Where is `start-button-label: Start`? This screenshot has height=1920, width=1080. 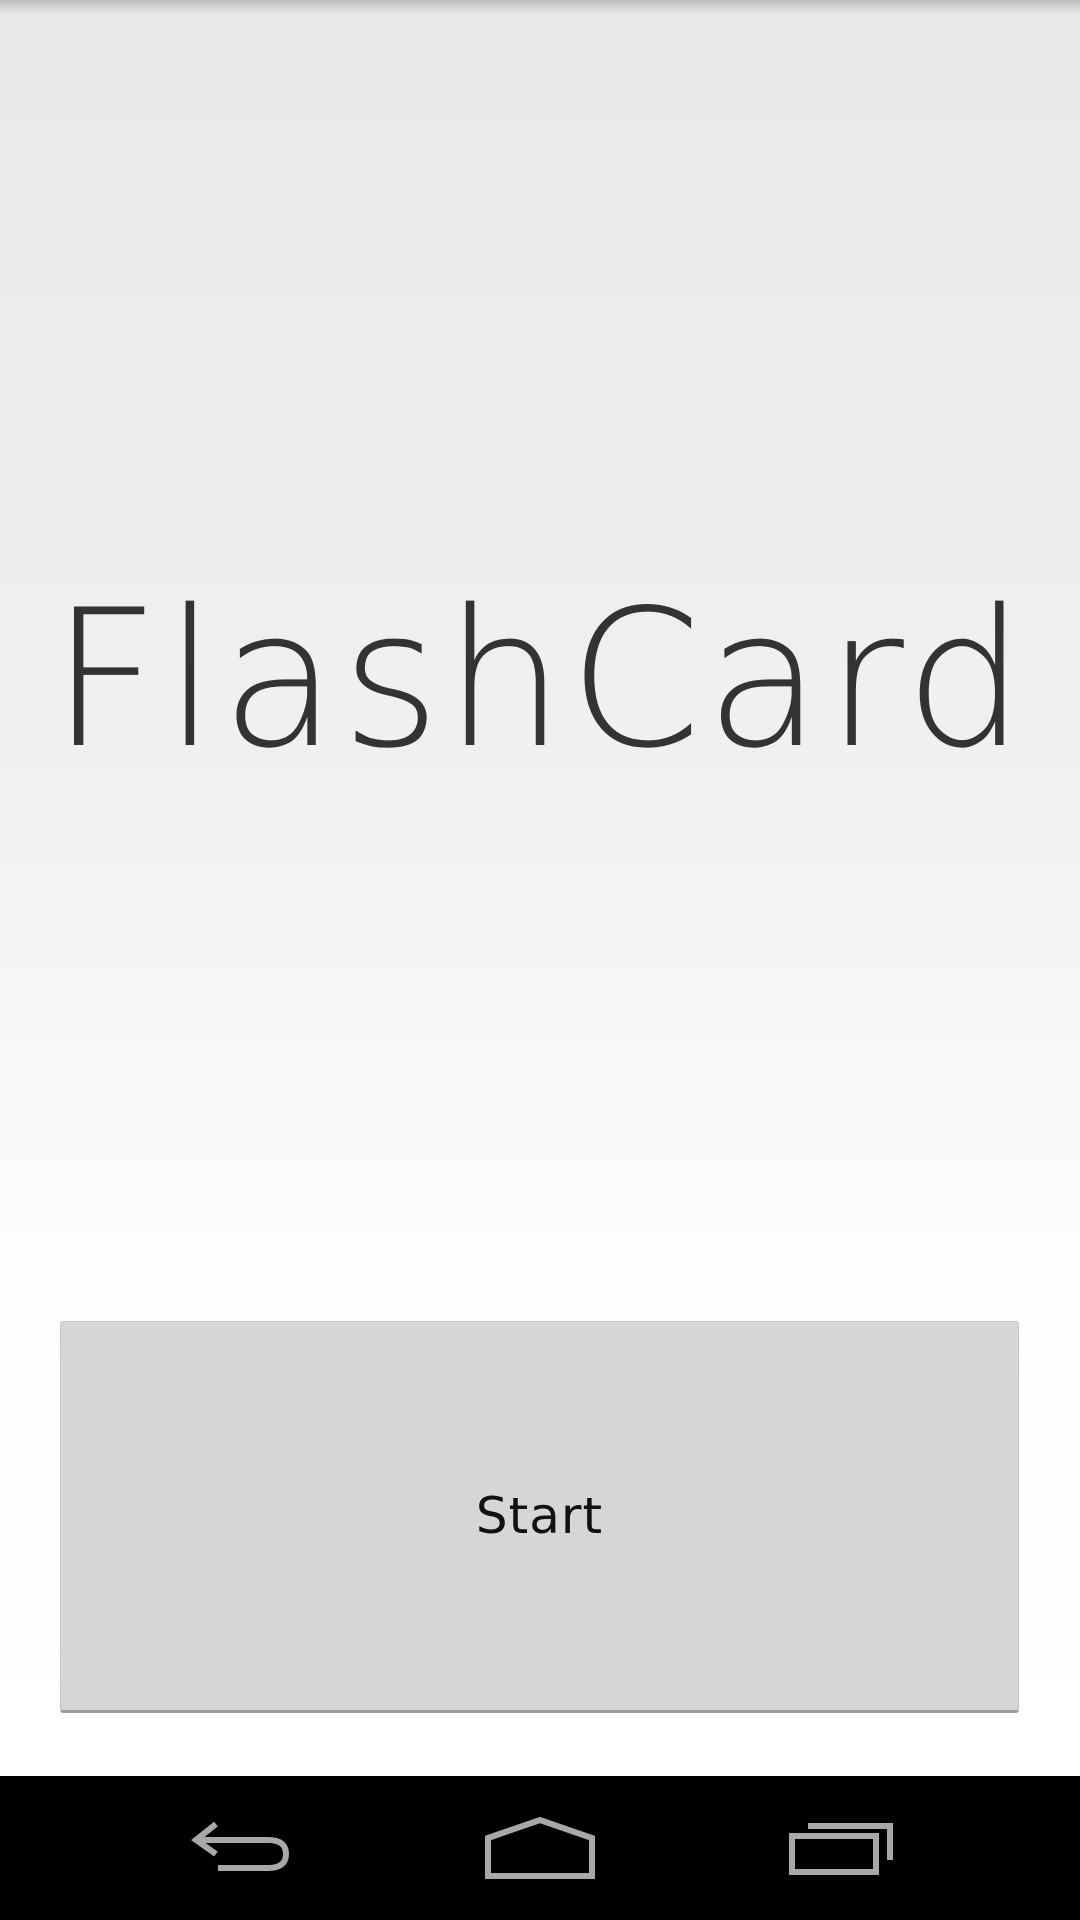 start-button-label: Start is located at coordinates (539, 1516).